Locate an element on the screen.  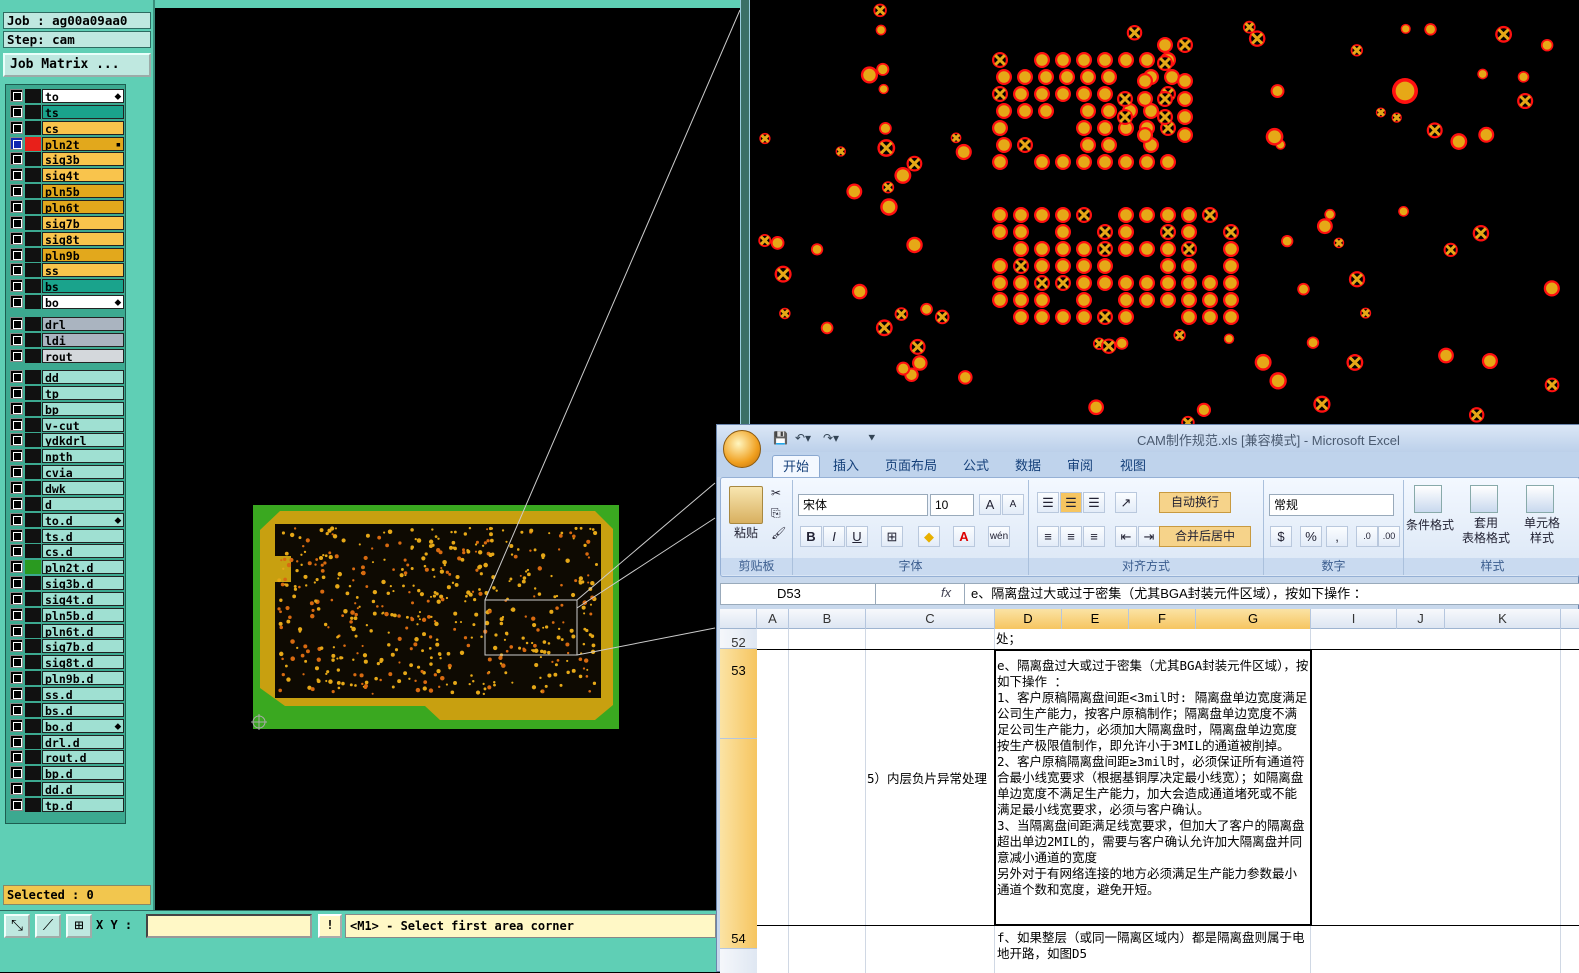
layer-name: ts is located at coordinates (83, 111).